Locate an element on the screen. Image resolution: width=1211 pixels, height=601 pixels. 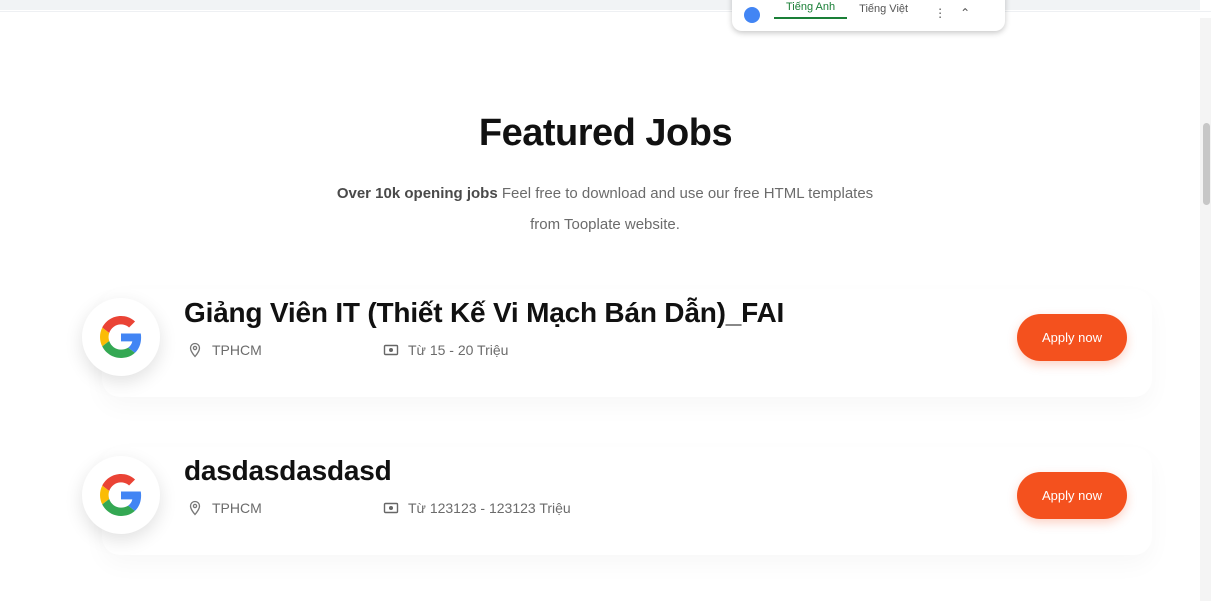
translate-menu-icon: ⋮ is located at coordinates (940, 13).